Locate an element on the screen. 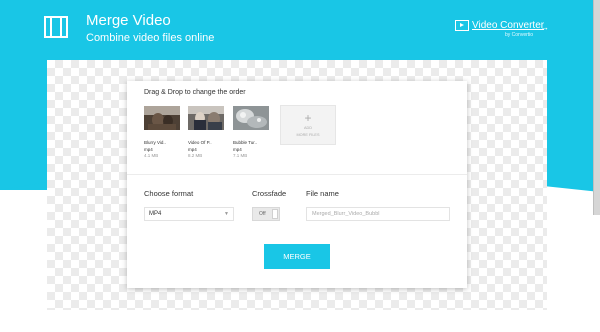 The width and height of the screenshot is (600, 332). file-name: Bubble Tur.. is located at coordinates (245, 142).